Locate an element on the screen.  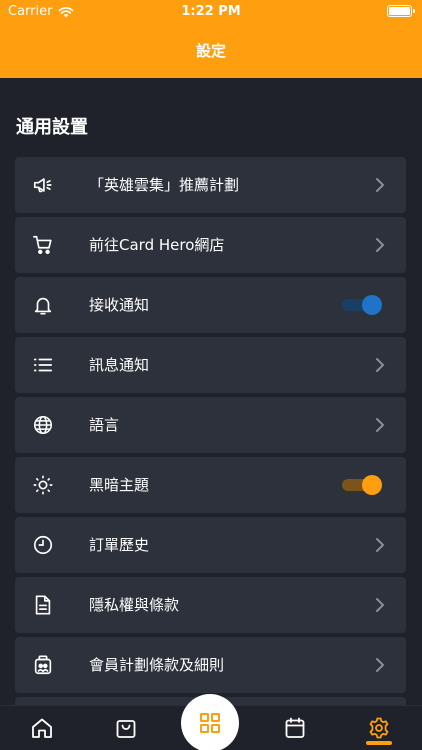
settings-row-messages: 訊息通知 is located at coordinates (210, 365).